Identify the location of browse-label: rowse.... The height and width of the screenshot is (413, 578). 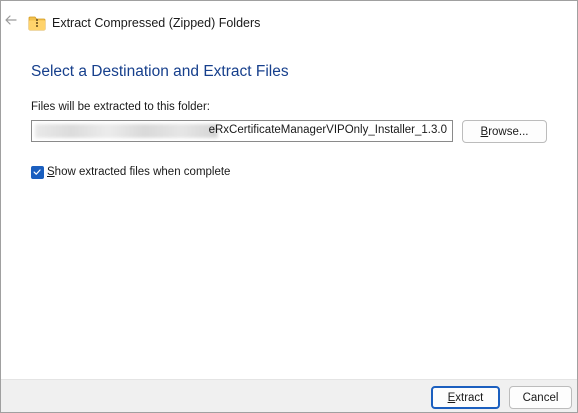
(508, 131).